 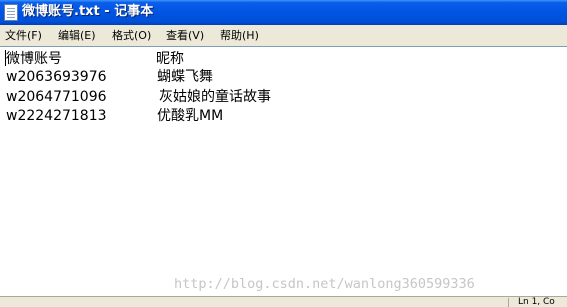 I want to click on row-nickname: 灰姑娘的童话故事, so click(x=215, y=97).